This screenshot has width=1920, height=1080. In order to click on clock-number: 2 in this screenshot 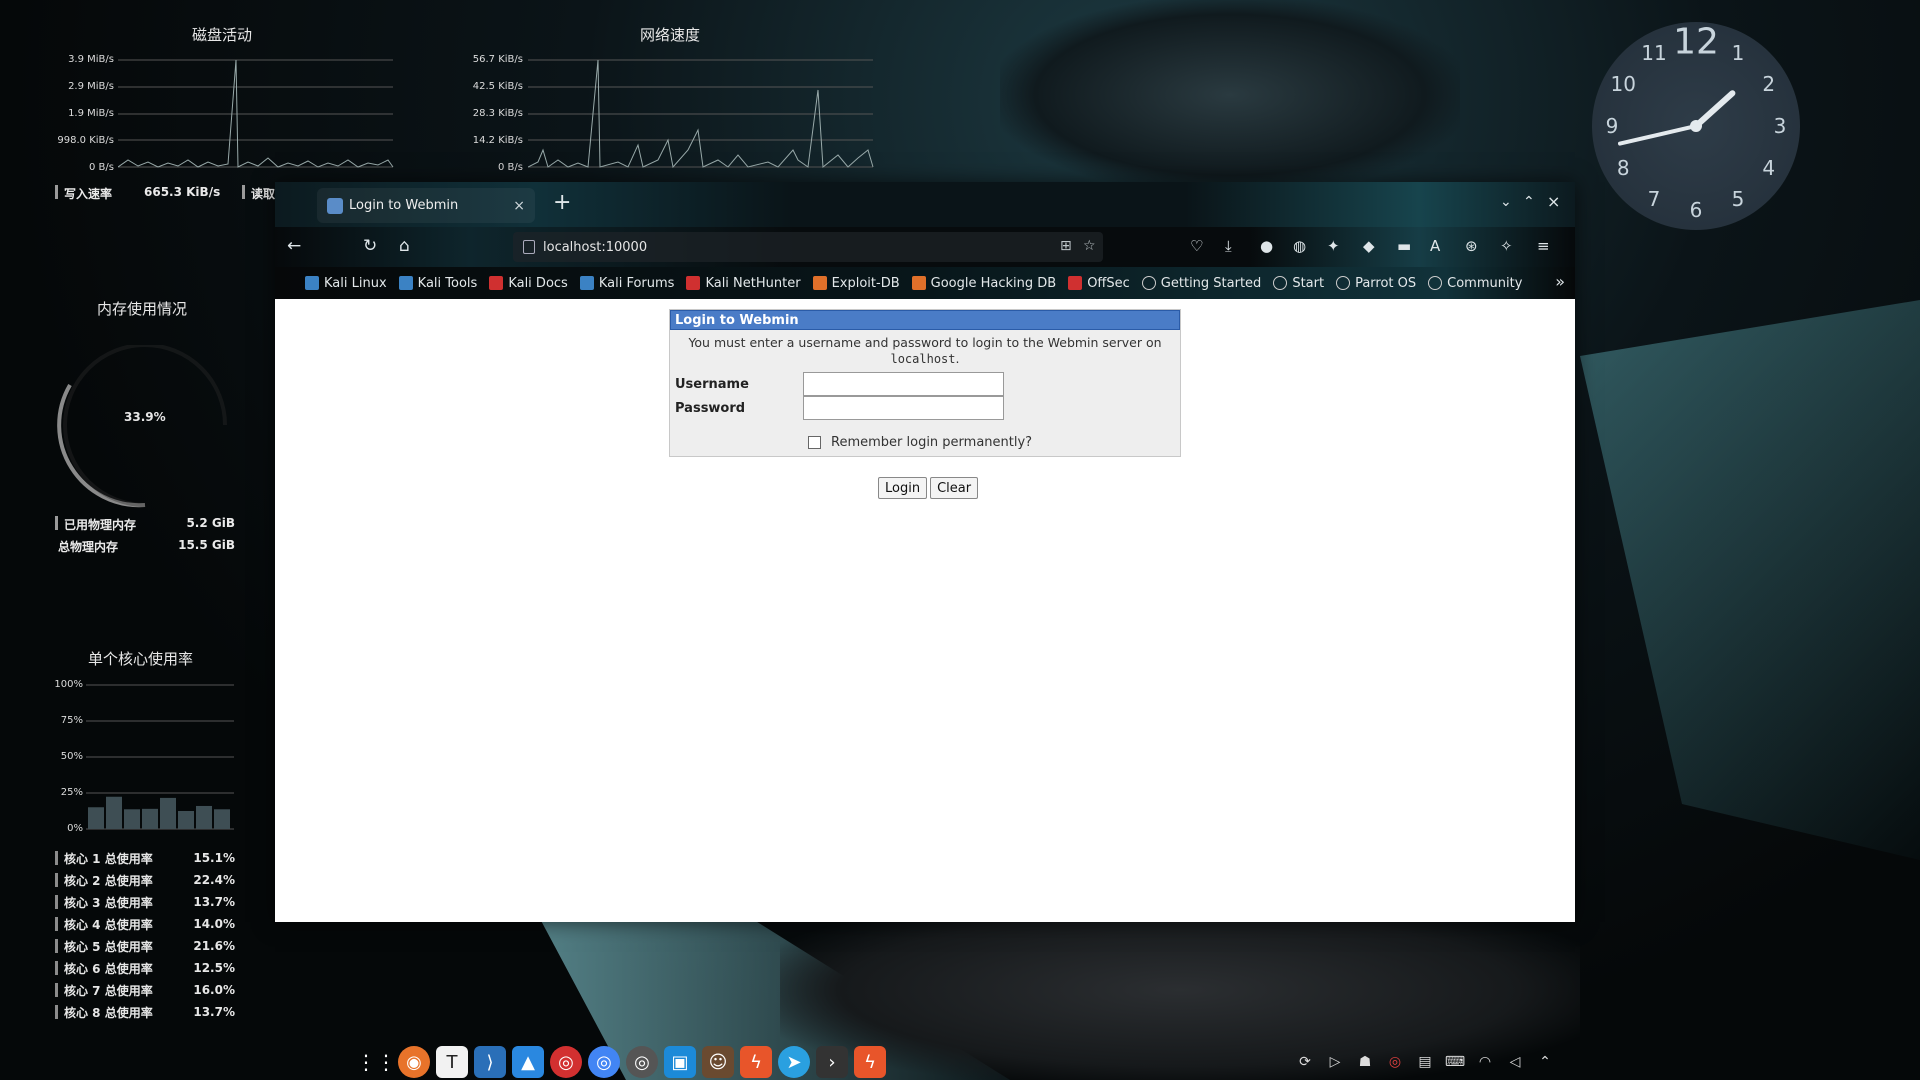, I will do `click(1769, 84)`.